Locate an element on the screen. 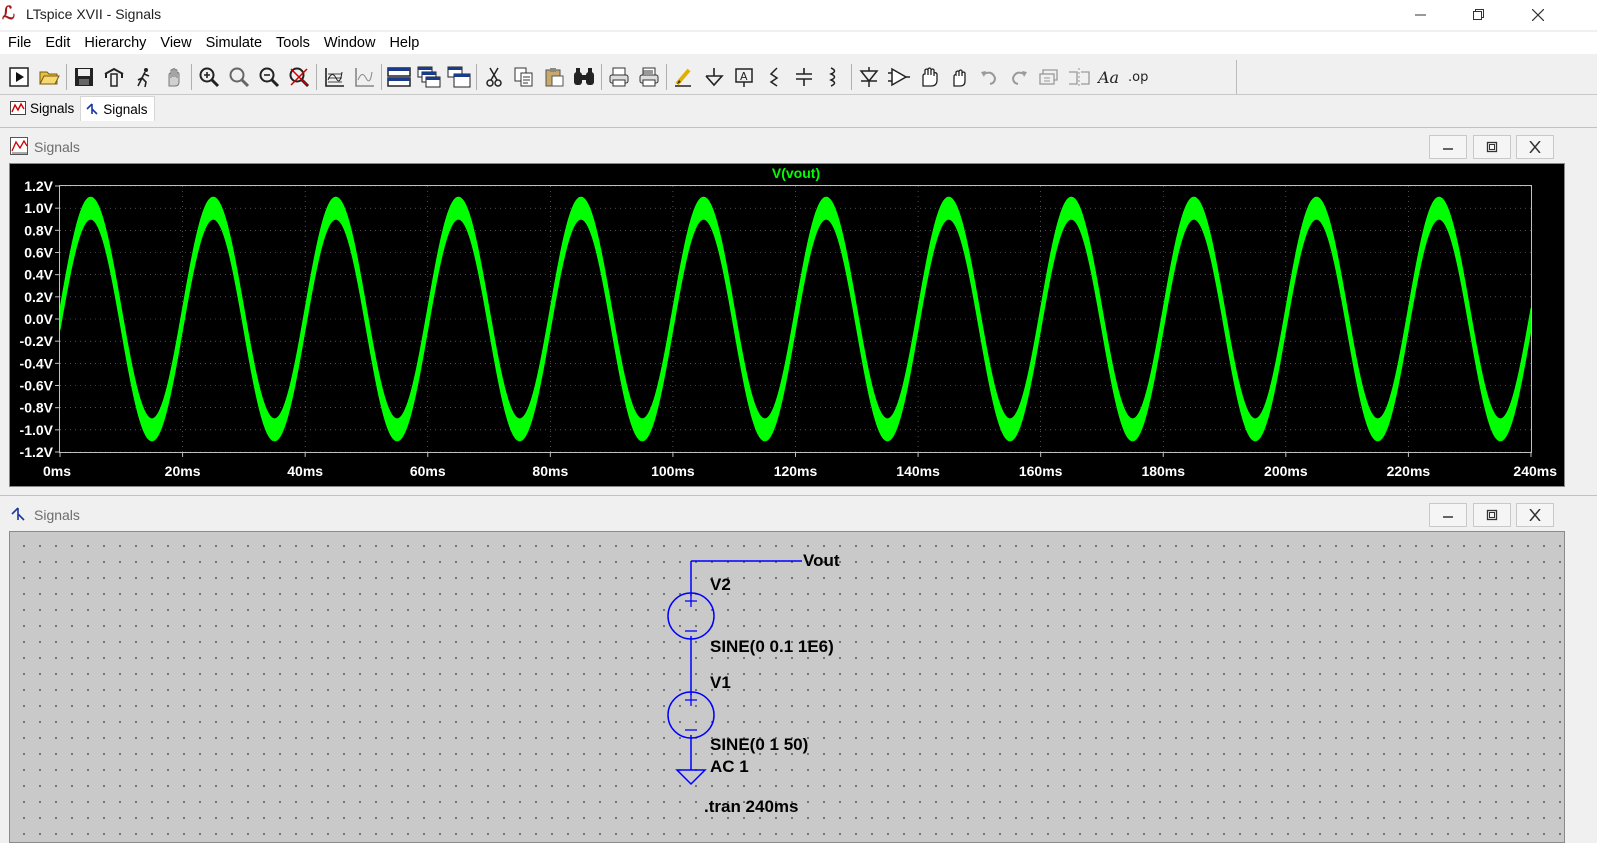 The width and height of the screenshot is (1597, 843). menu-help: Help is located at coordinates (404, 43).